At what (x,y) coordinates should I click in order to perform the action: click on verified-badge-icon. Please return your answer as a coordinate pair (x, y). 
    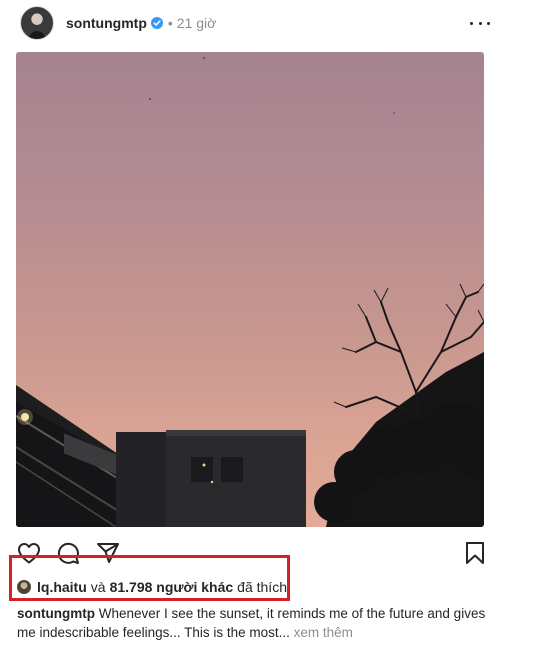
    Looking at the image, I should click on (156, 23).